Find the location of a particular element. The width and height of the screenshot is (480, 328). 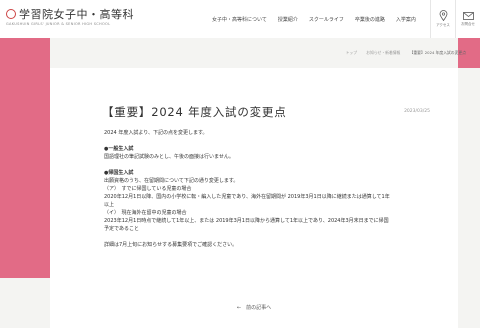

nav-item-classes: 授業紹介 is located at coordinates (288, 19).